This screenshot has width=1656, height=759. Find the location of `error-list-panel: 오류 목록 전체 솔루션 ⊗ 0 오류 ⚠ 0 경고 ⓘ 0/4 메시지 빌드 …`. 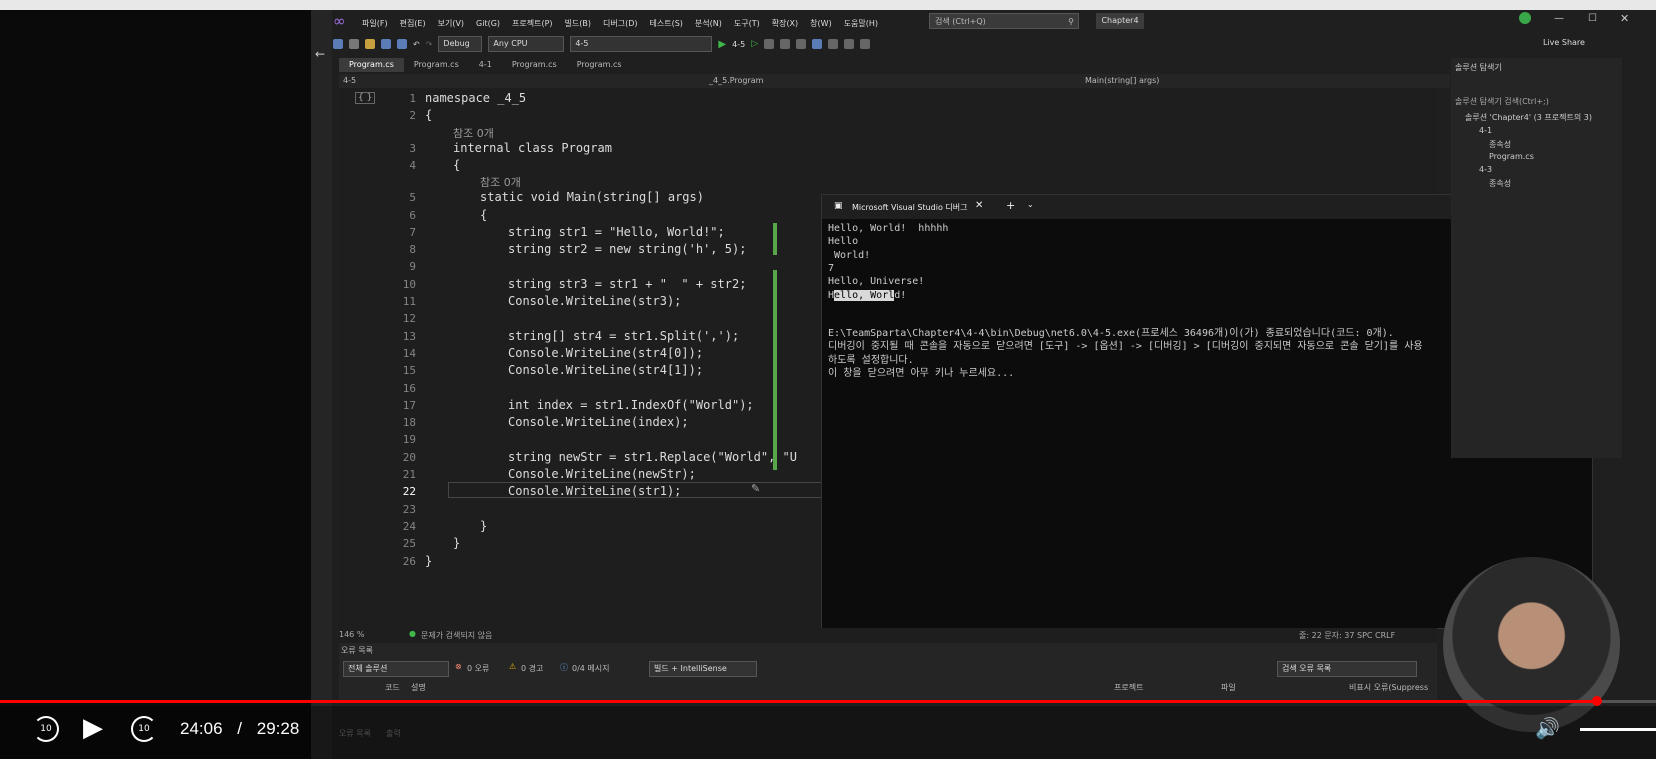

error-list-panel: 오류 목록 전체 솔루션 ⊗ 0 오류 ⚠ 0 경고 ⓘ 0/4 메시지 빌드 … is located at coordinates (888, 673).